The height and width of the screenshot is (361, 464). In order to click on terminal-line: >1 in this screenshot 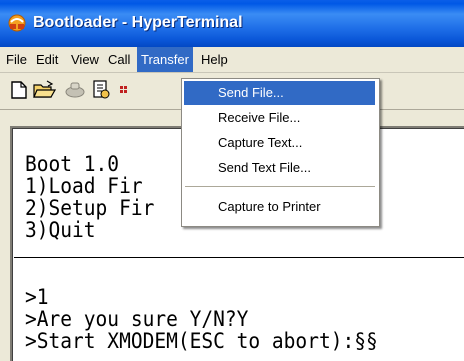, I will do `click(37, 297)`.